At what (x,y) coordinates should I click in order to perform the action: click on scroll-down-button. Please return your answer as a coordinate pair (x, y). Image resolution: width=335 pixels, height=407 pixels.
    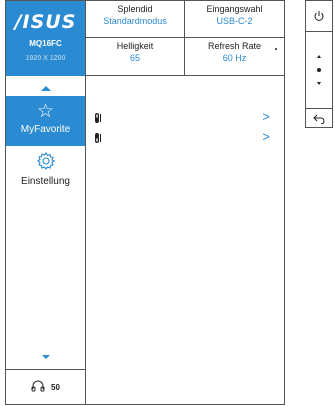
    Looking at the image, I should click on (45, 357).